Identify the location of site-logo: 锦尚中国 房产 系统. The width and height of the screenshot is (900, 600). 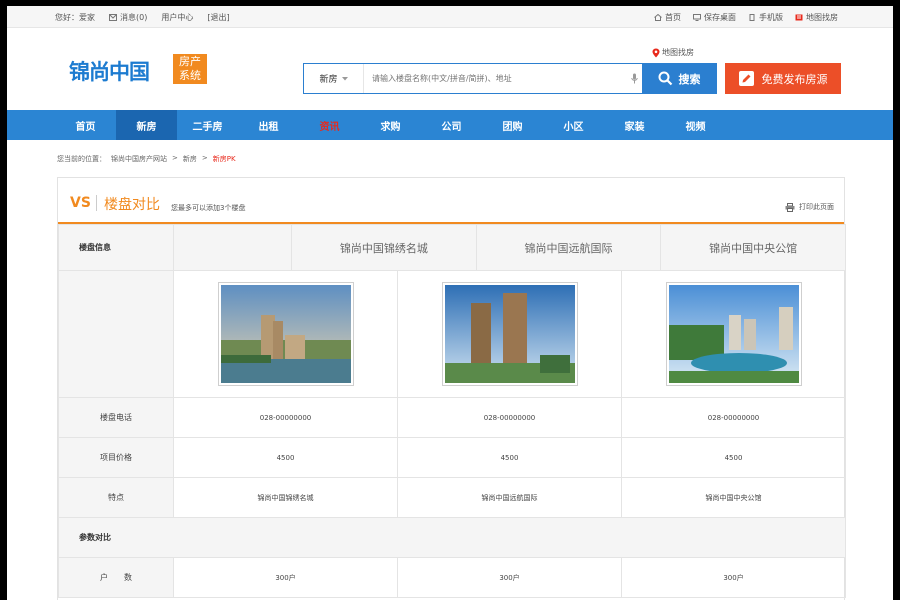
(139, 72).